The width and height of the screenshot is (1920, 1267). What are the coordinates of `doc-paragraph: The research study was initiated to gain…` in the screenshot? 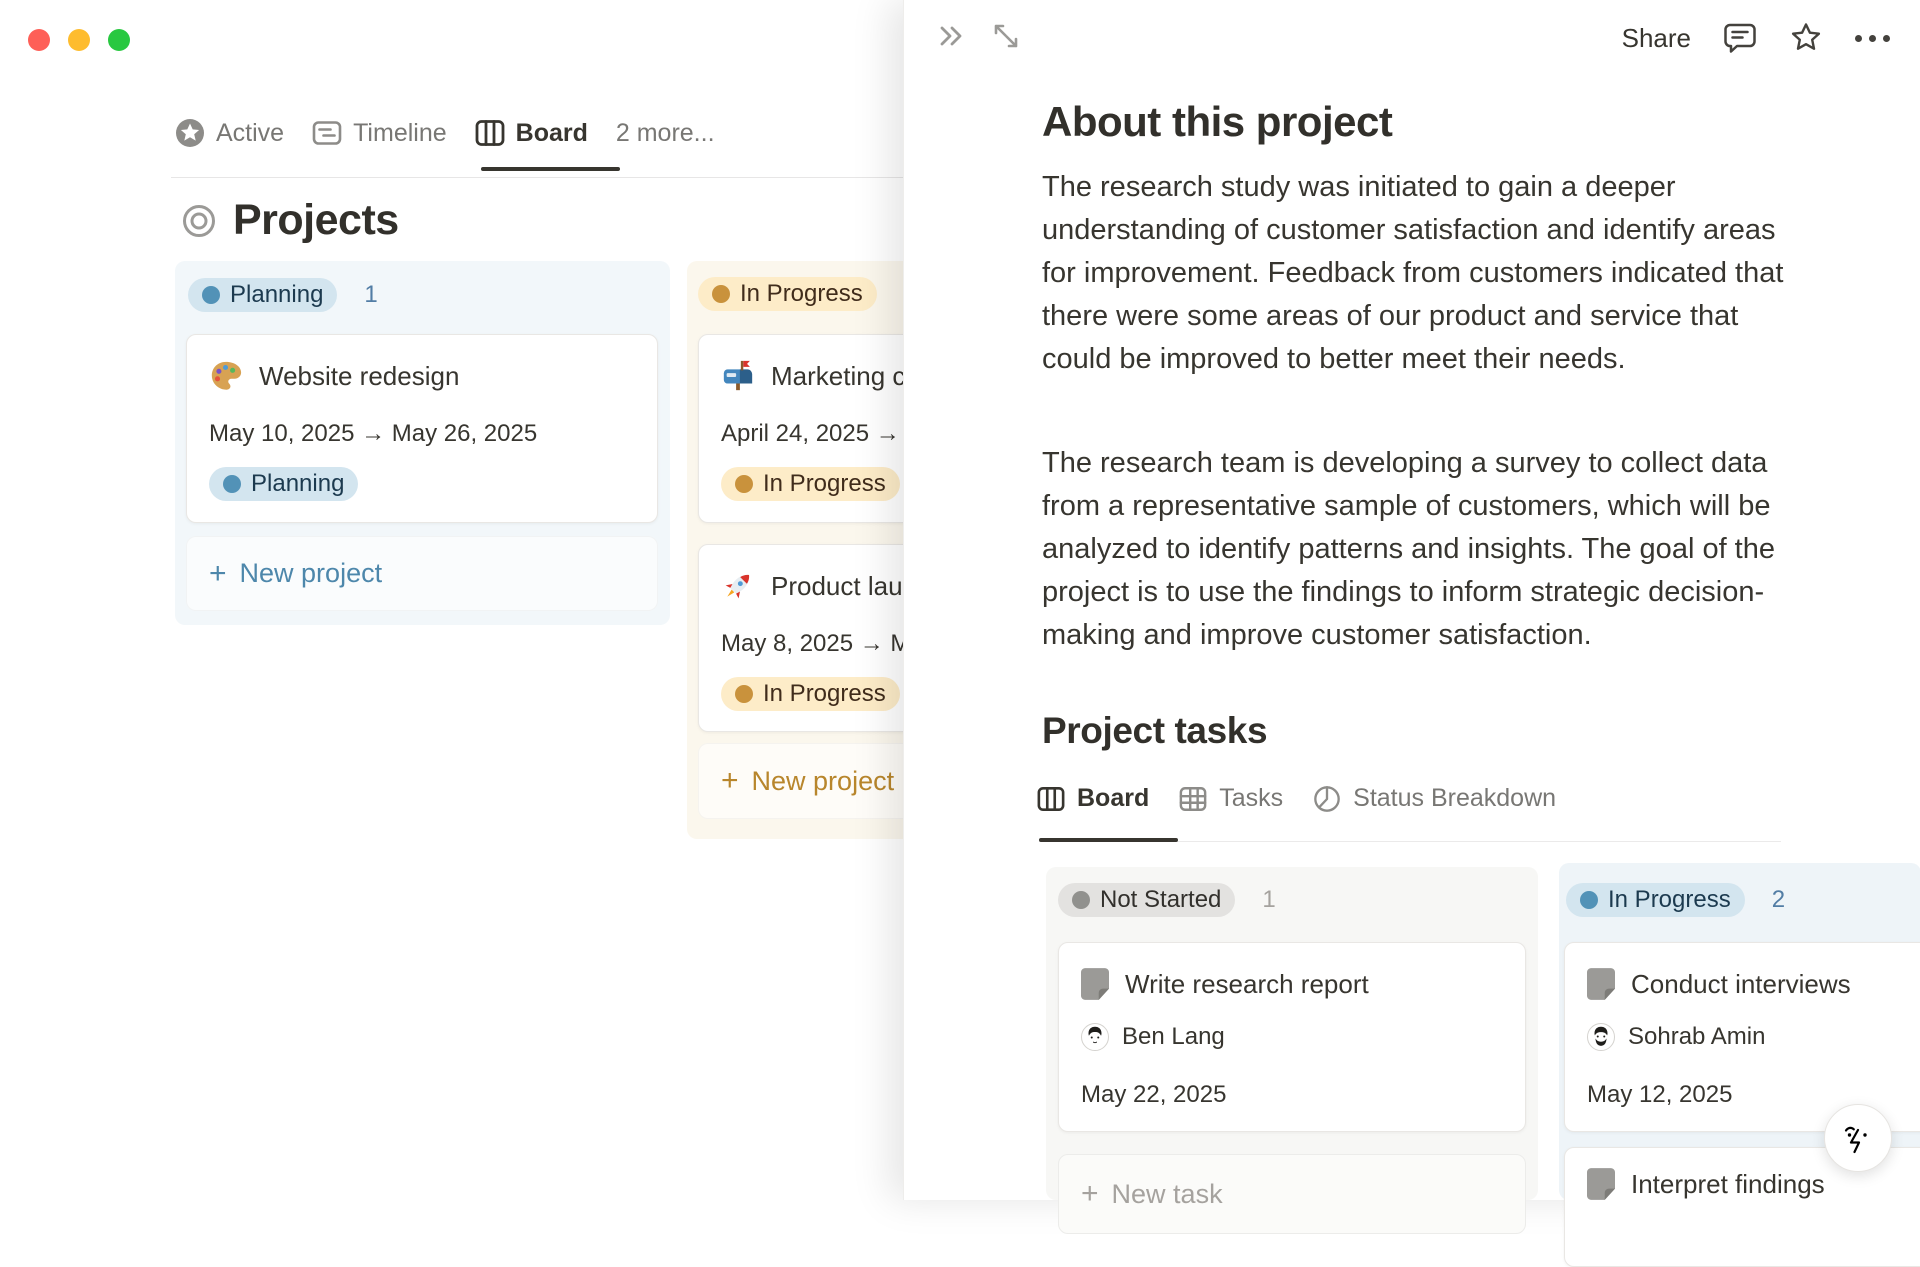 It's located at (1413, 273).